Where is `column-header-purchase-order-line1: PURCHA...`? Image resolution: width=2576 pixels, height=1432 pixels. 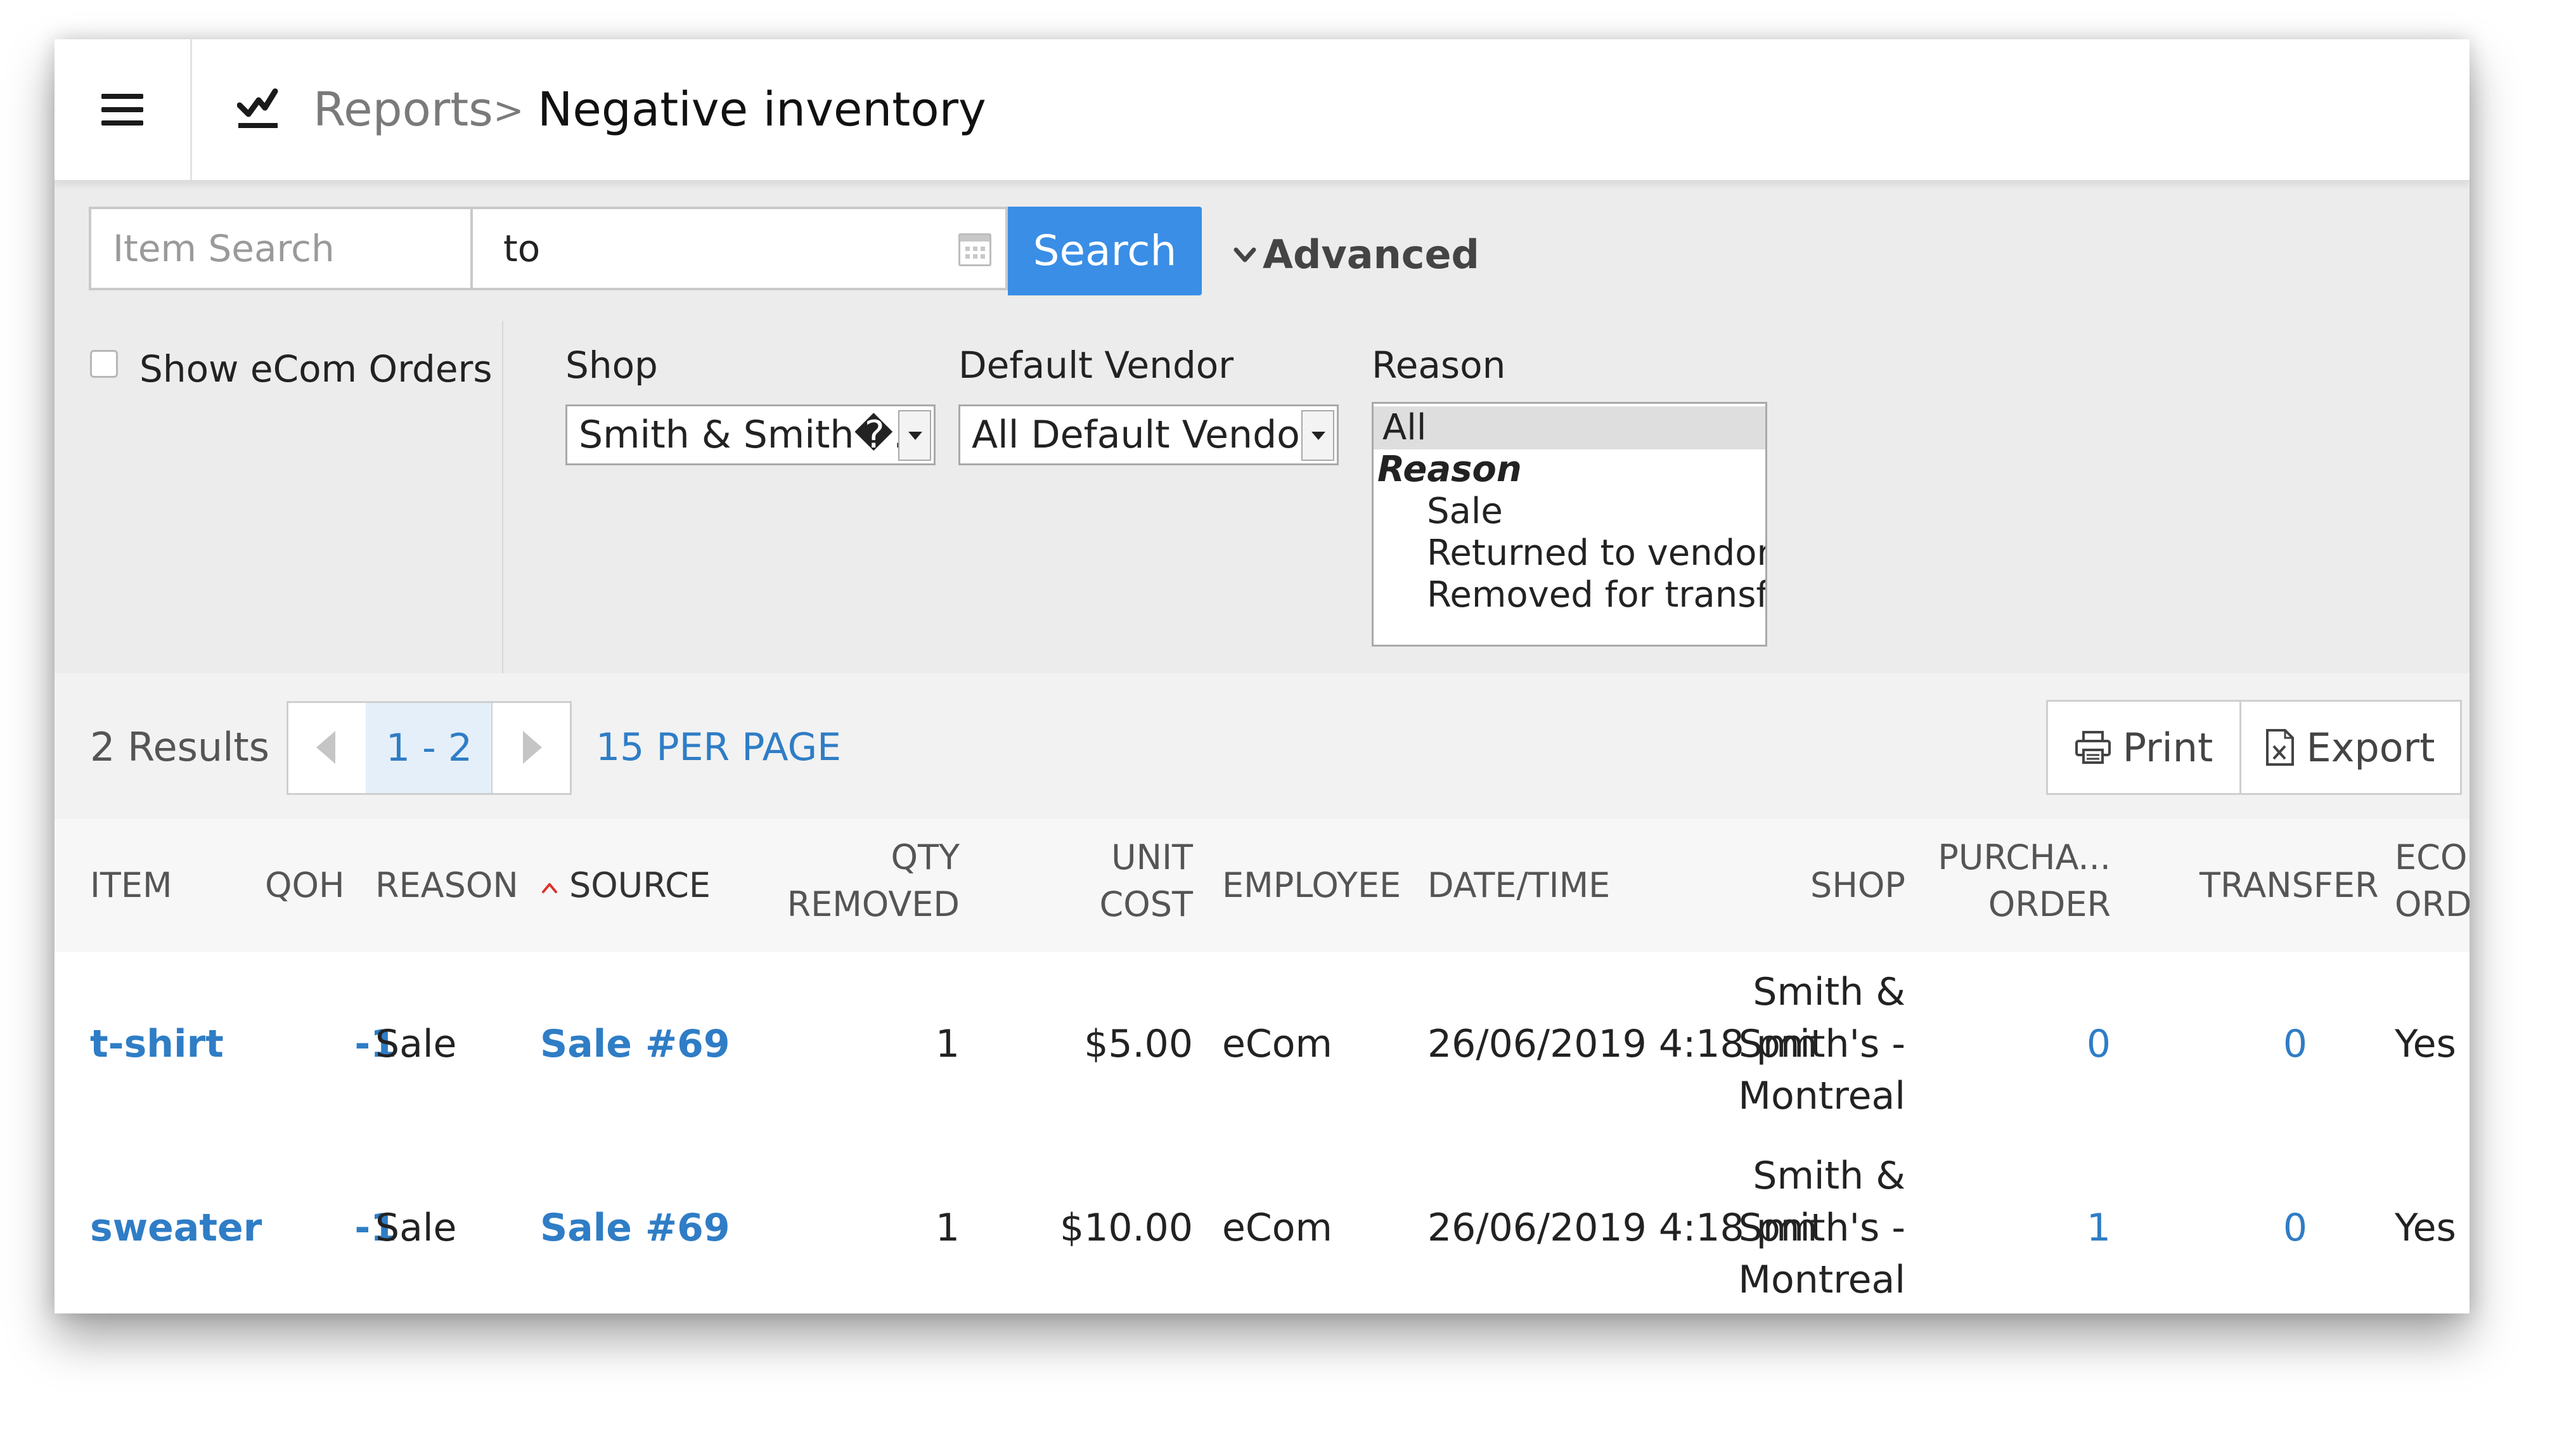
column-header-purchase-order-line1: PURCHA... is located at coordinates (2024, 857).